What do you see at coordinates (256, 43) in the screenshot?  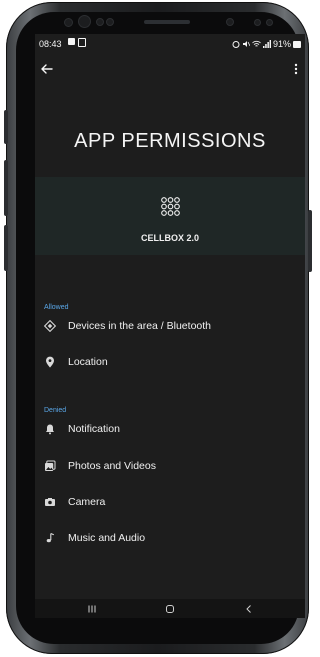 I see `wifi-icon` at bounding box center [256, 43].